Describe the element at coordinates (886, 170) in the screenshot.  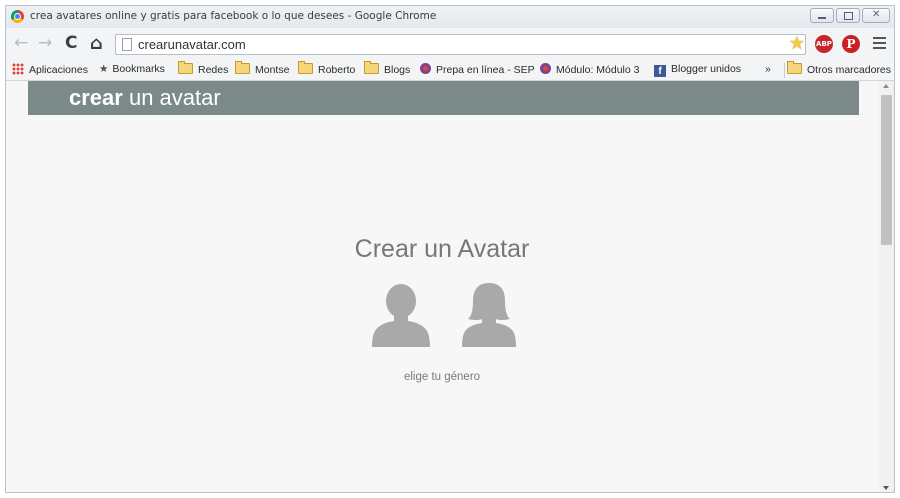
I see `scrollbar-thumb` at that location.